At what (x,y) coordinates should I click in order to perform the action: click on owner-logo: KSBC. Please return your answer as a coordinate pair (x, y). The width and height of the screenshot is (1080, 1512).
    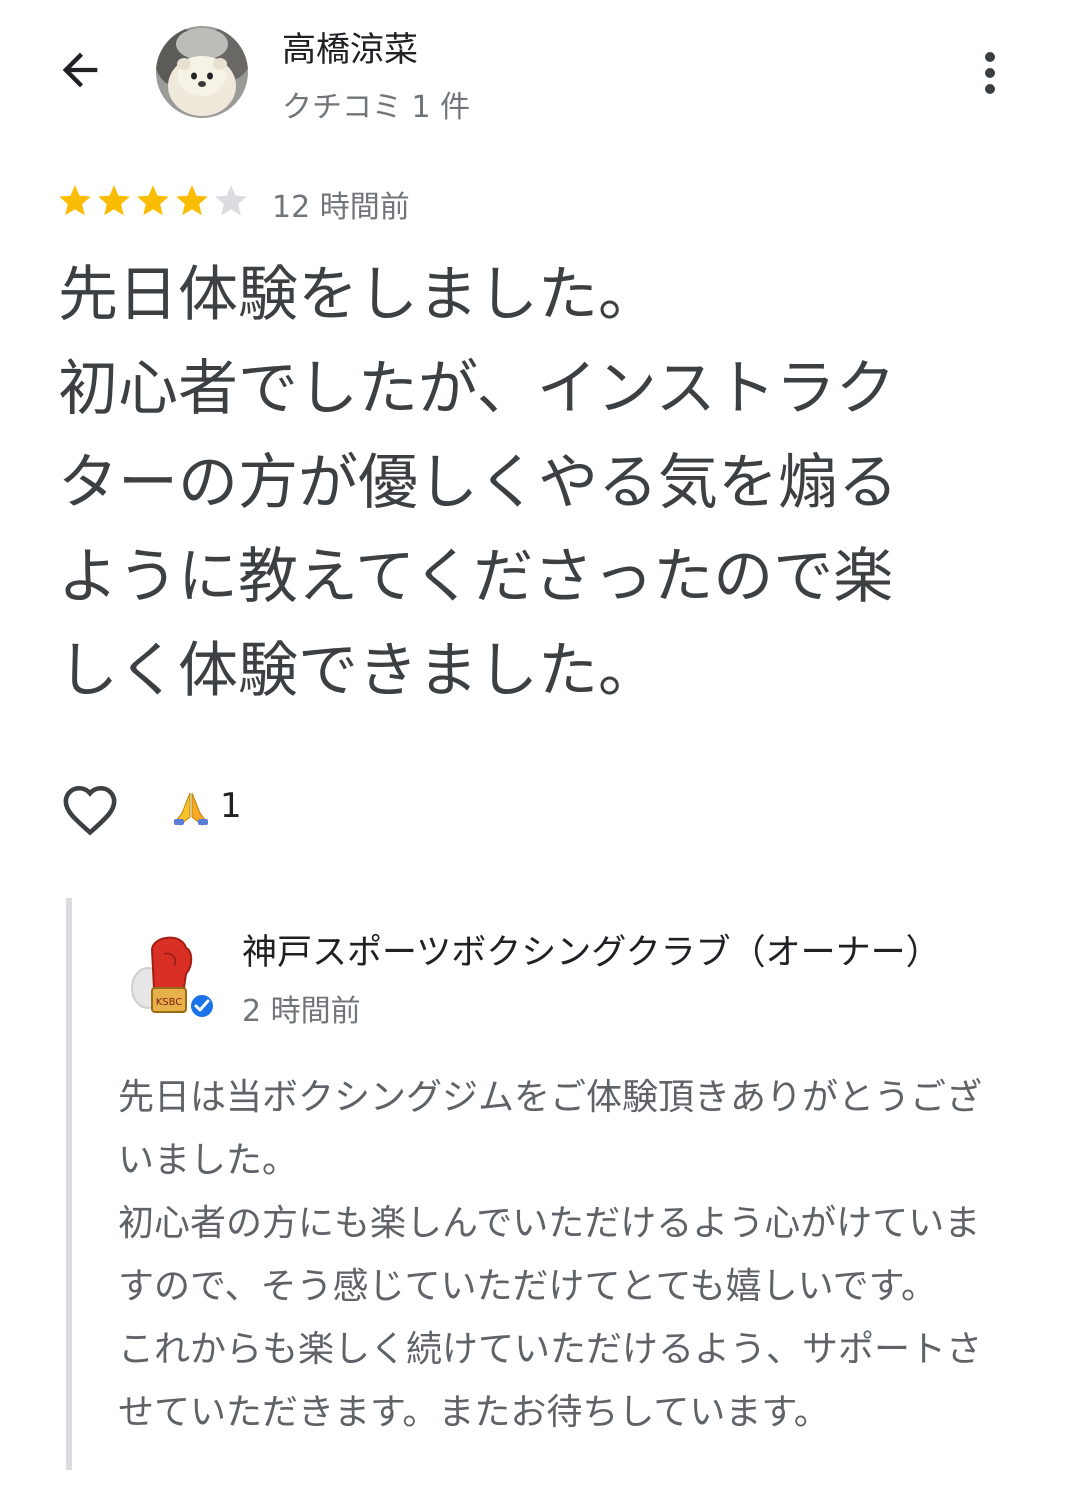
    Looking at the image, I should click on (168, 976).